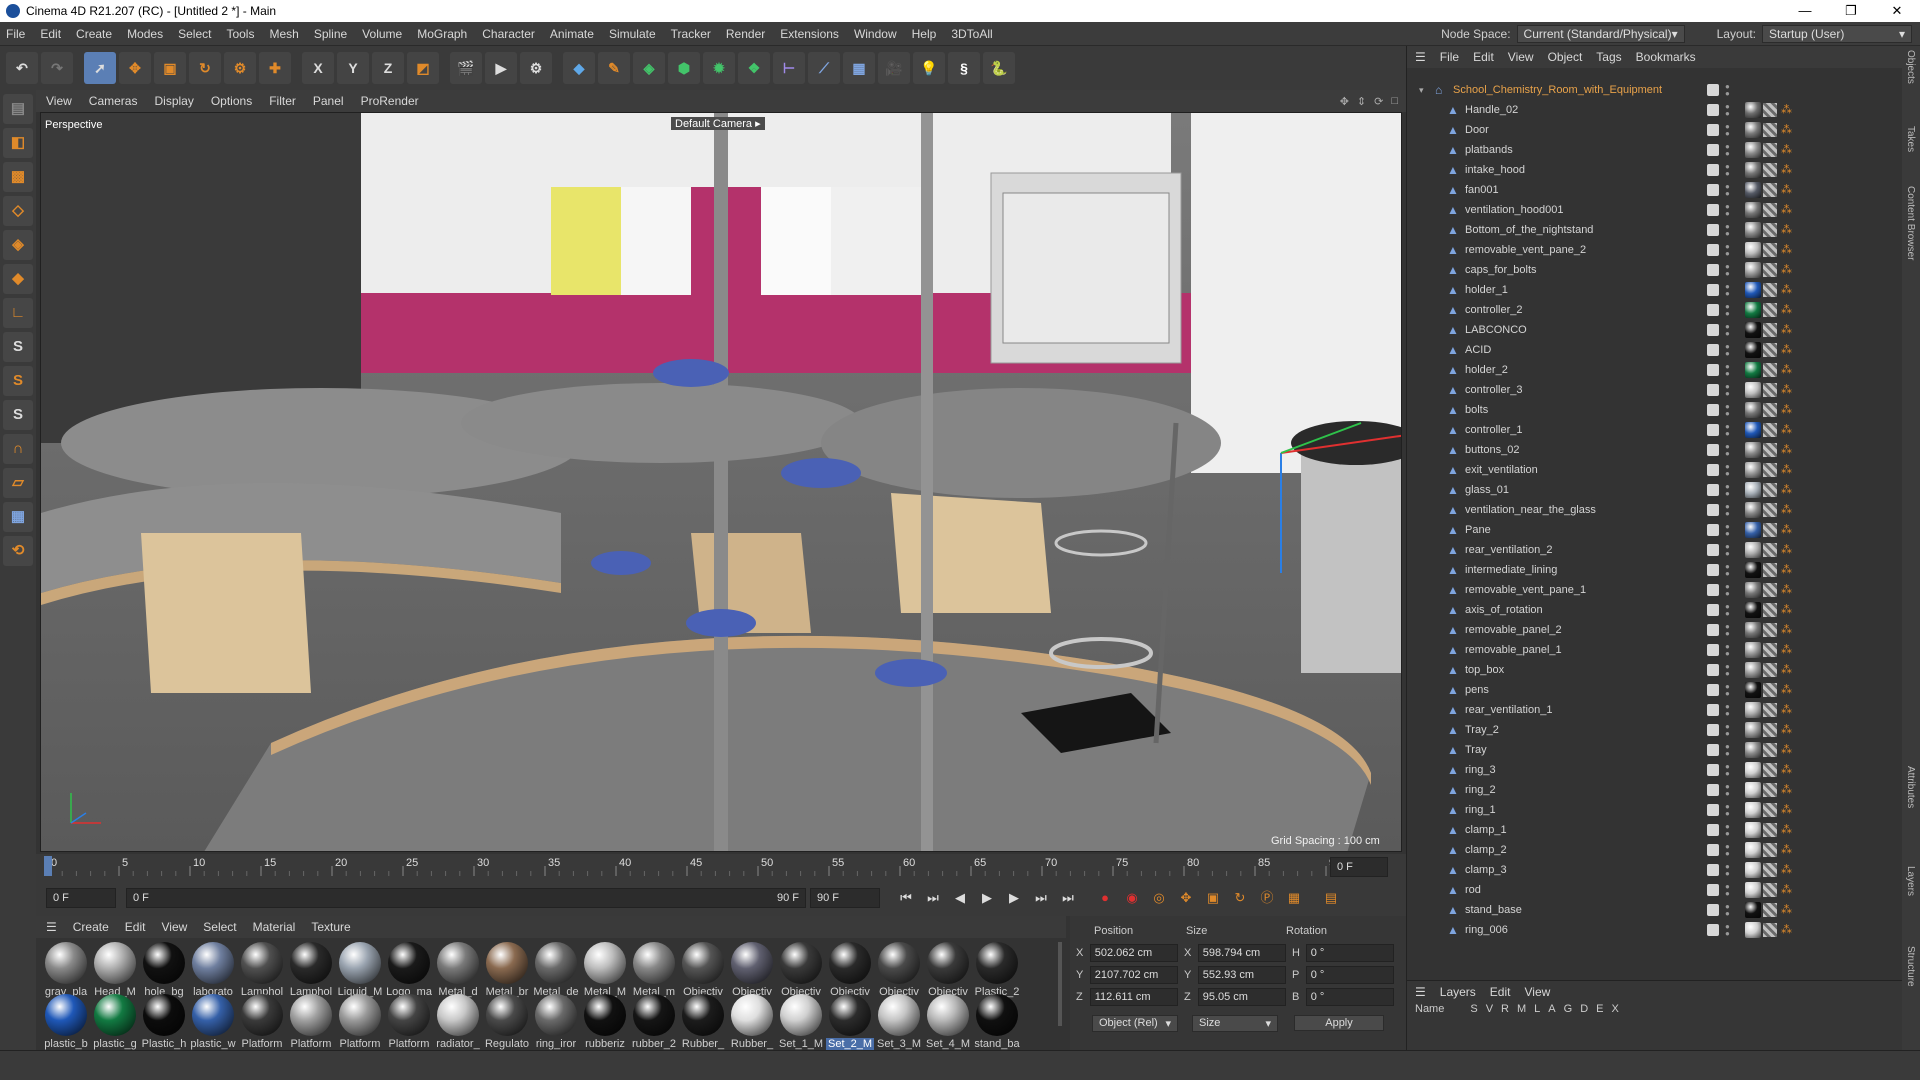 The width and height of the screenshot is (1920, 1080). What do you see at coordinates (113, 101) in the screenshot?
I see `viewport-menu-cameras: Cameras` at bounding box center [113, 101].